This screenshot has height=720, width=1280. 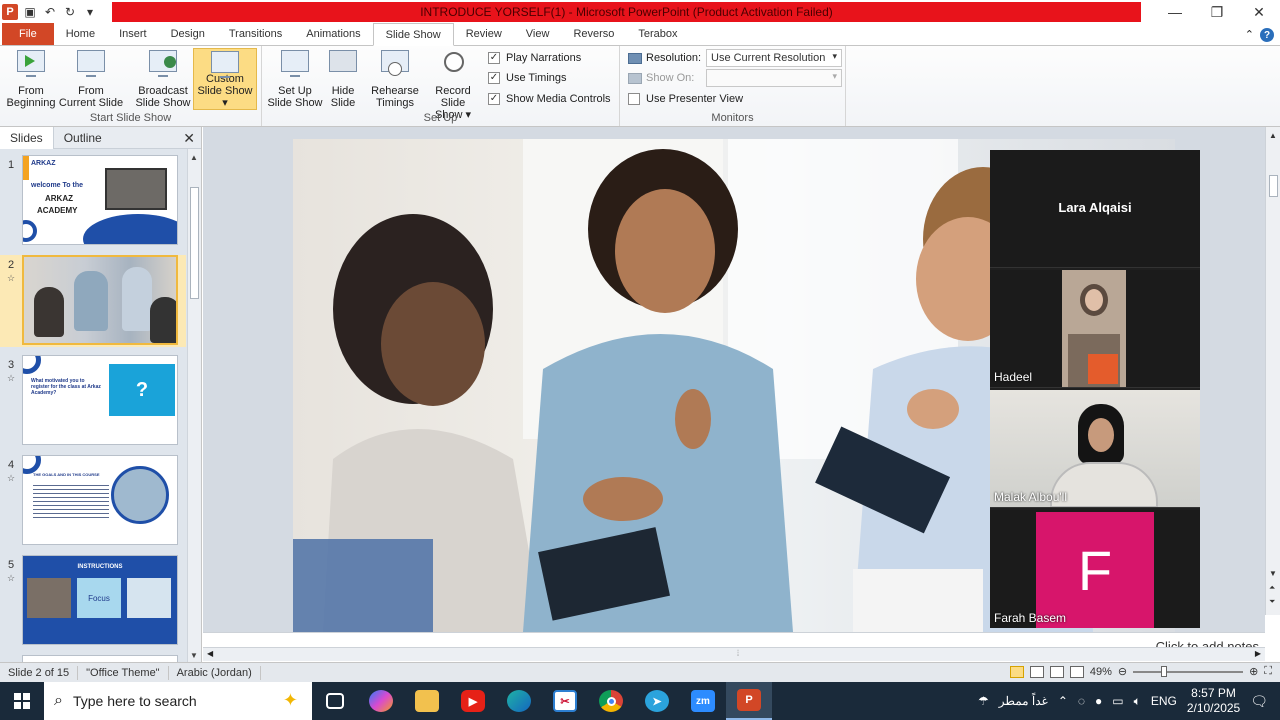 I want to click on play-narrations-checkbox: ✓ Play Narrations, so click(x=534, y=58).